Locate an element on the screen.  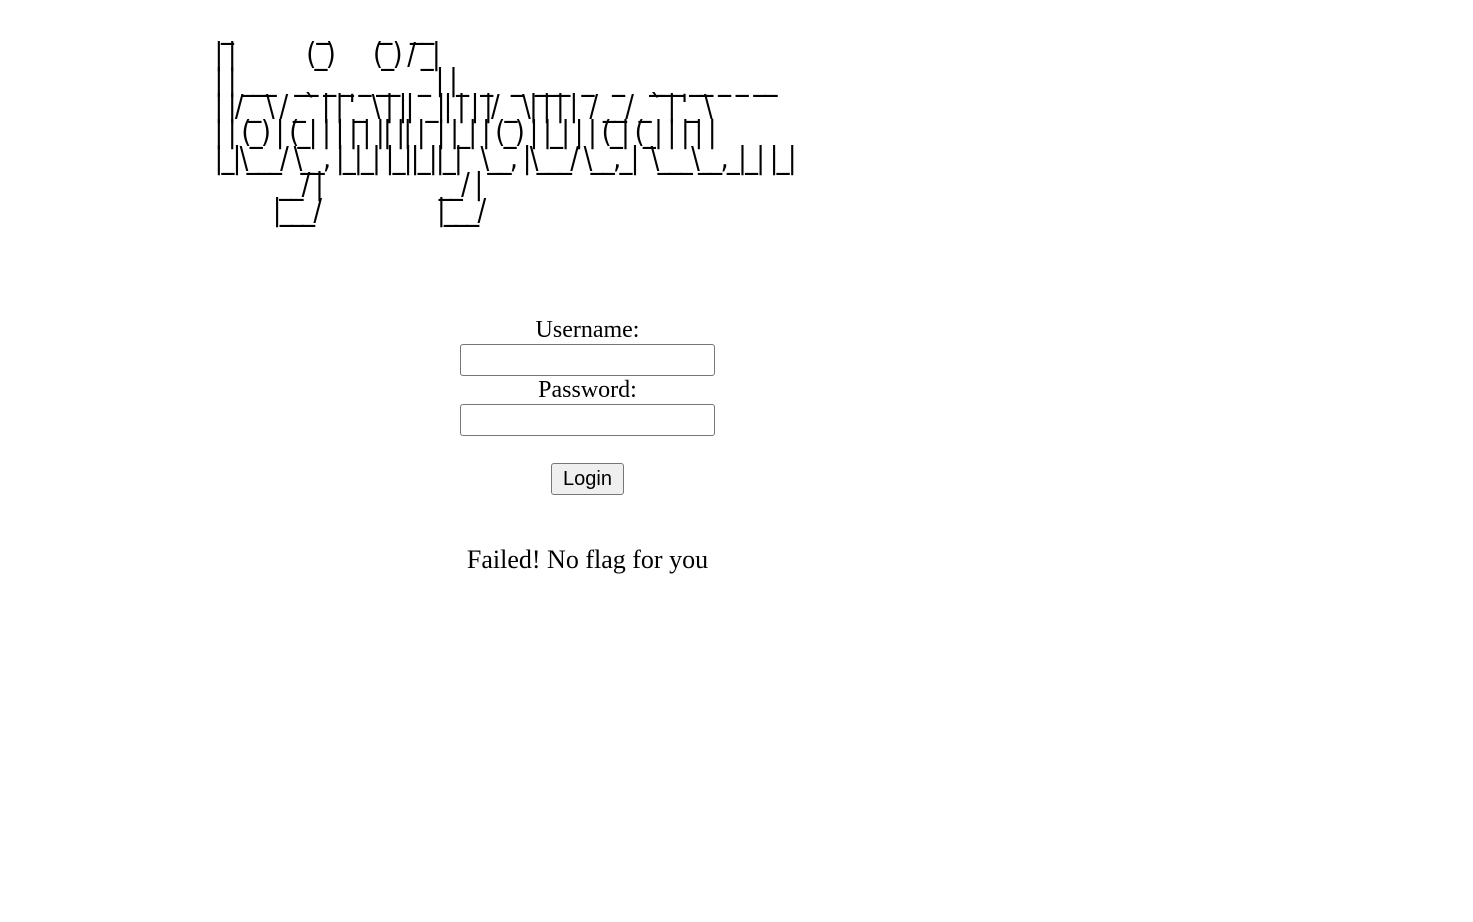
login-form: Username: Password: Login is located at coordinates (587, 405).